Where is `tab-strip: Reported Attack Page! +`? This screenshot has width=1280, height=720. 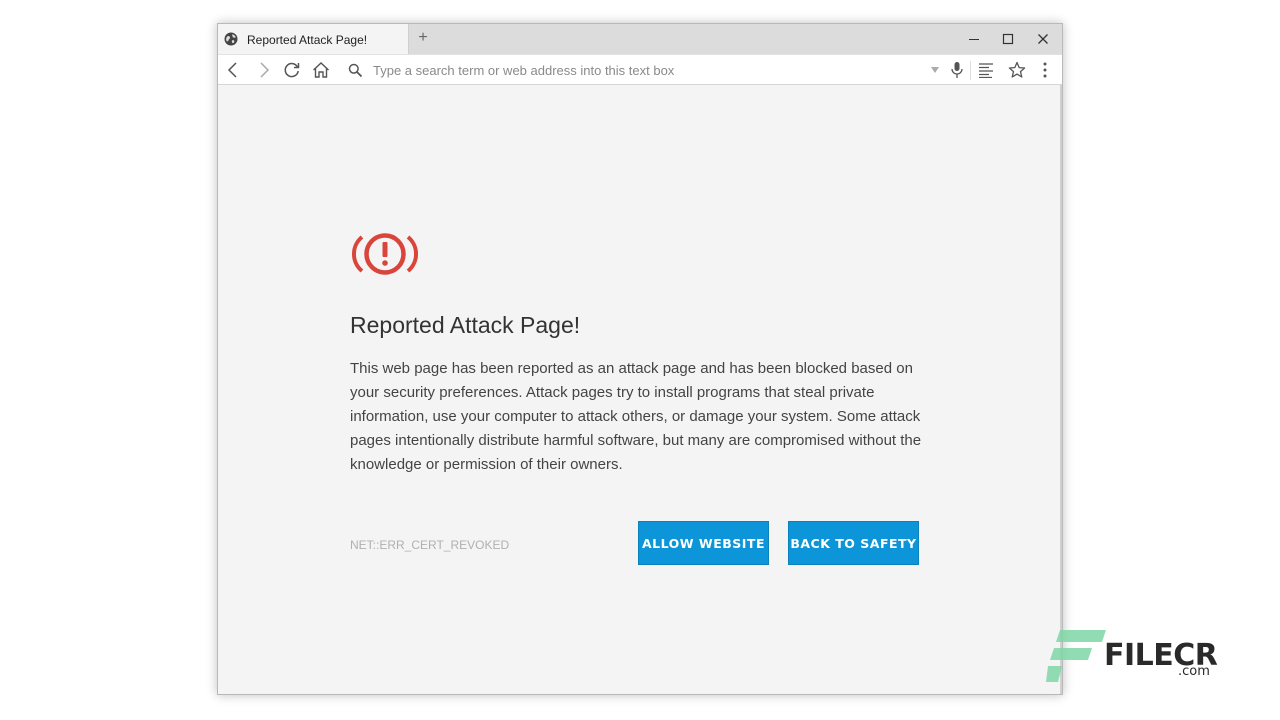
tab-strip: Reported Attack Page! + is located at coordinates (640, 39).